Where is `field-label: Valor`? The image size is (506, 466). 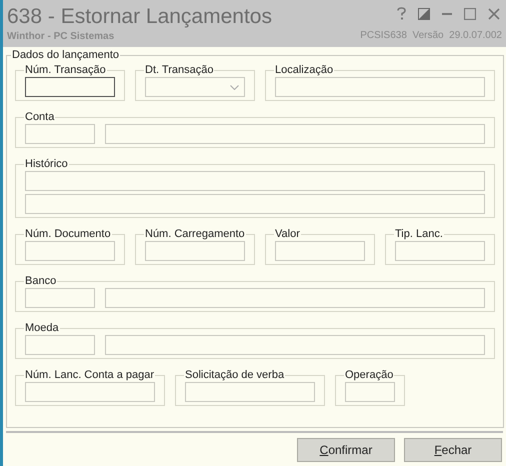
field-label: Valor is located at coordinates (287, 234).